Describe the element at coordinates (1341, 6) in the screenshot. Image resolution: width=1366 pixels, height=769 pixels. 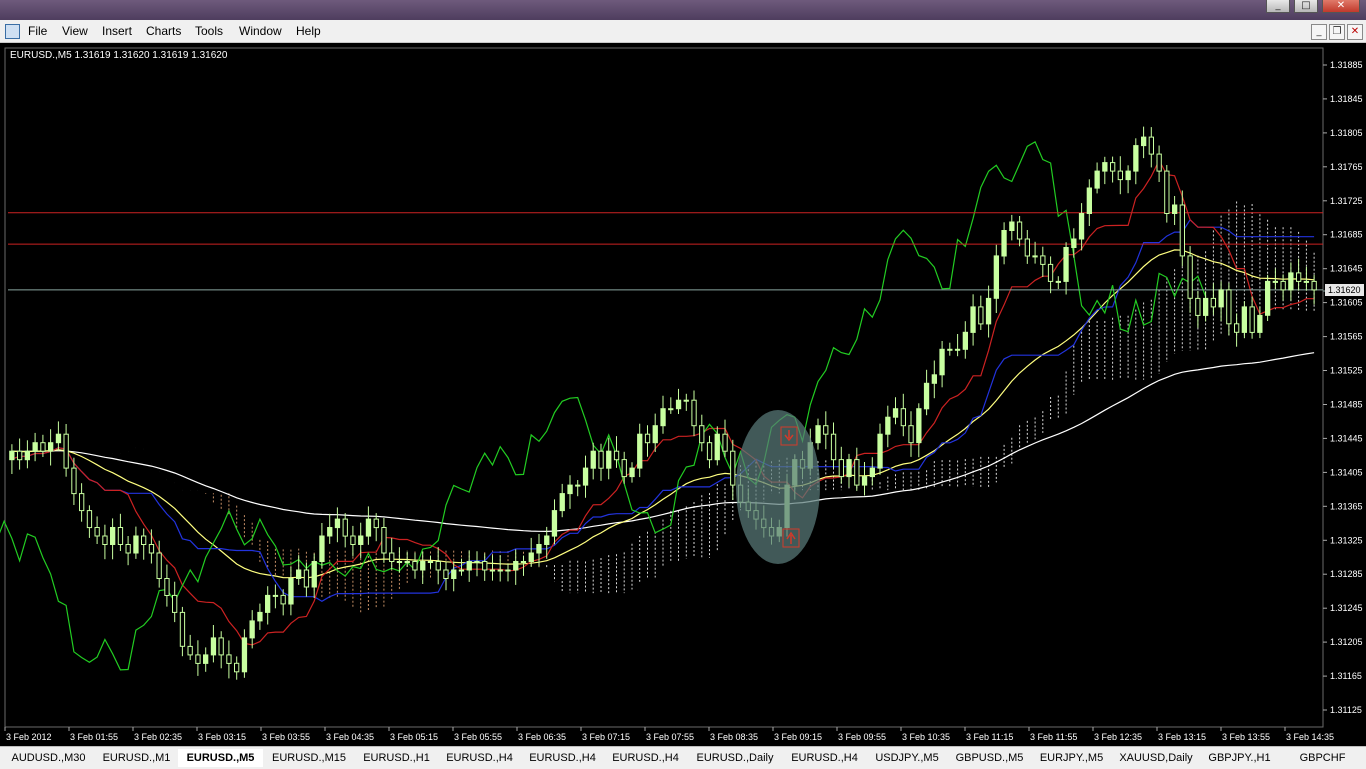
I see `window-close-button: ✕` at that location.